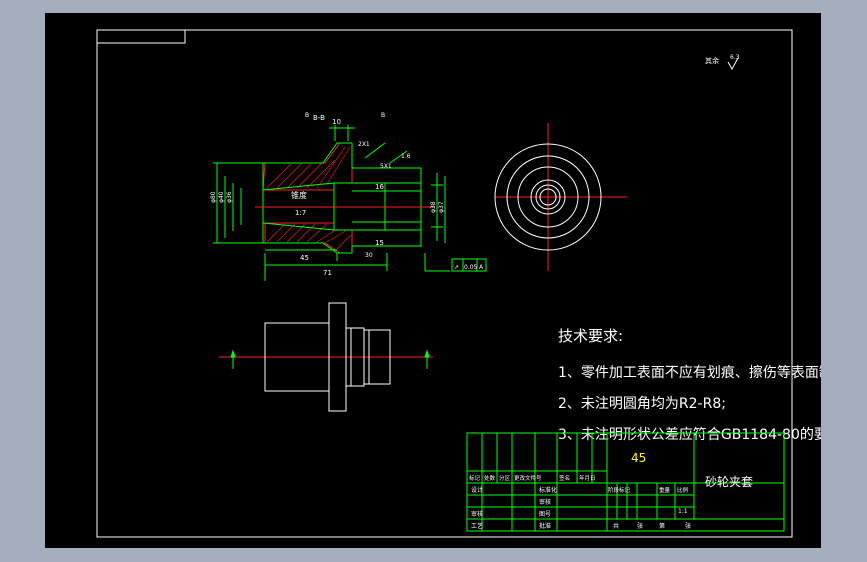  What do you see at coordinates (336, 122) in the screenshot?
I see `dim-10: 10` at bounding box center [336, 122].